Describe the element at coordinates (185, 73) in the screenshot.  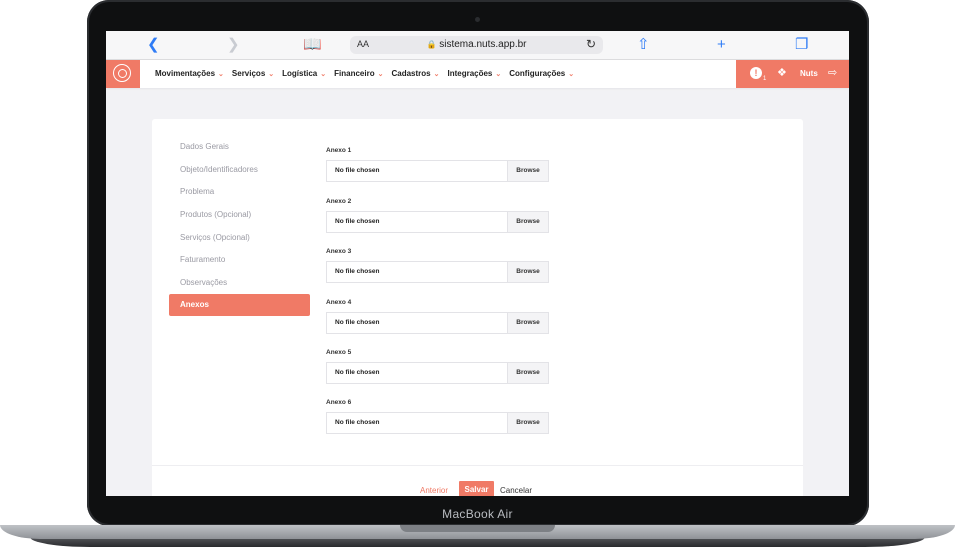
I see `menu-label: Movimentações` at that location.